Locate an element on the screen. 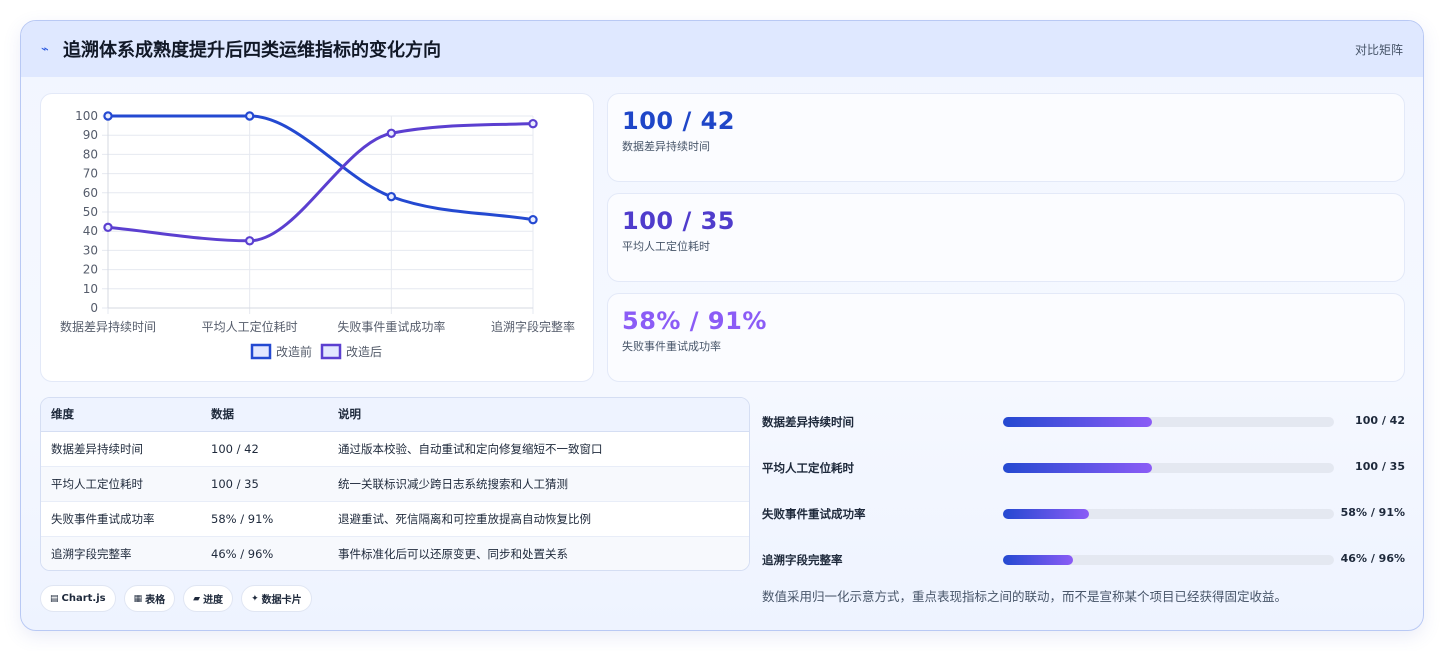 The width and height of the screenshot is (1444, 651). table-row: 追溯字段完整率 46% / 96% 事件标准化后可以还原变更、同步和处置关系 is located at coordinates (395, 553).